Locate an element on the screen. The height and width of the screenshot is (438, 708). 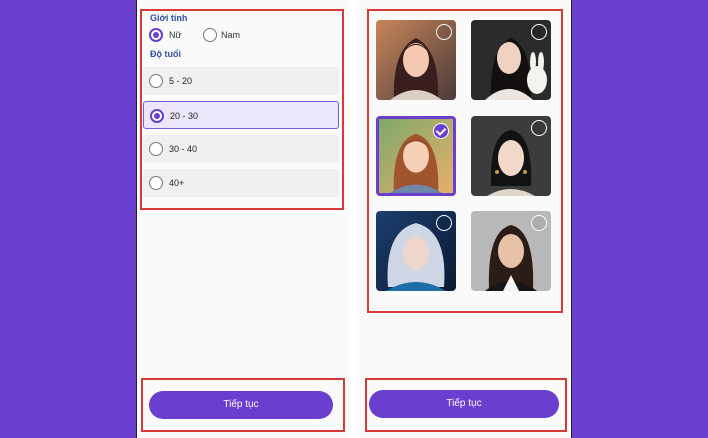
age-option-40-plus: 40+ is located at coordinates (241, 183).